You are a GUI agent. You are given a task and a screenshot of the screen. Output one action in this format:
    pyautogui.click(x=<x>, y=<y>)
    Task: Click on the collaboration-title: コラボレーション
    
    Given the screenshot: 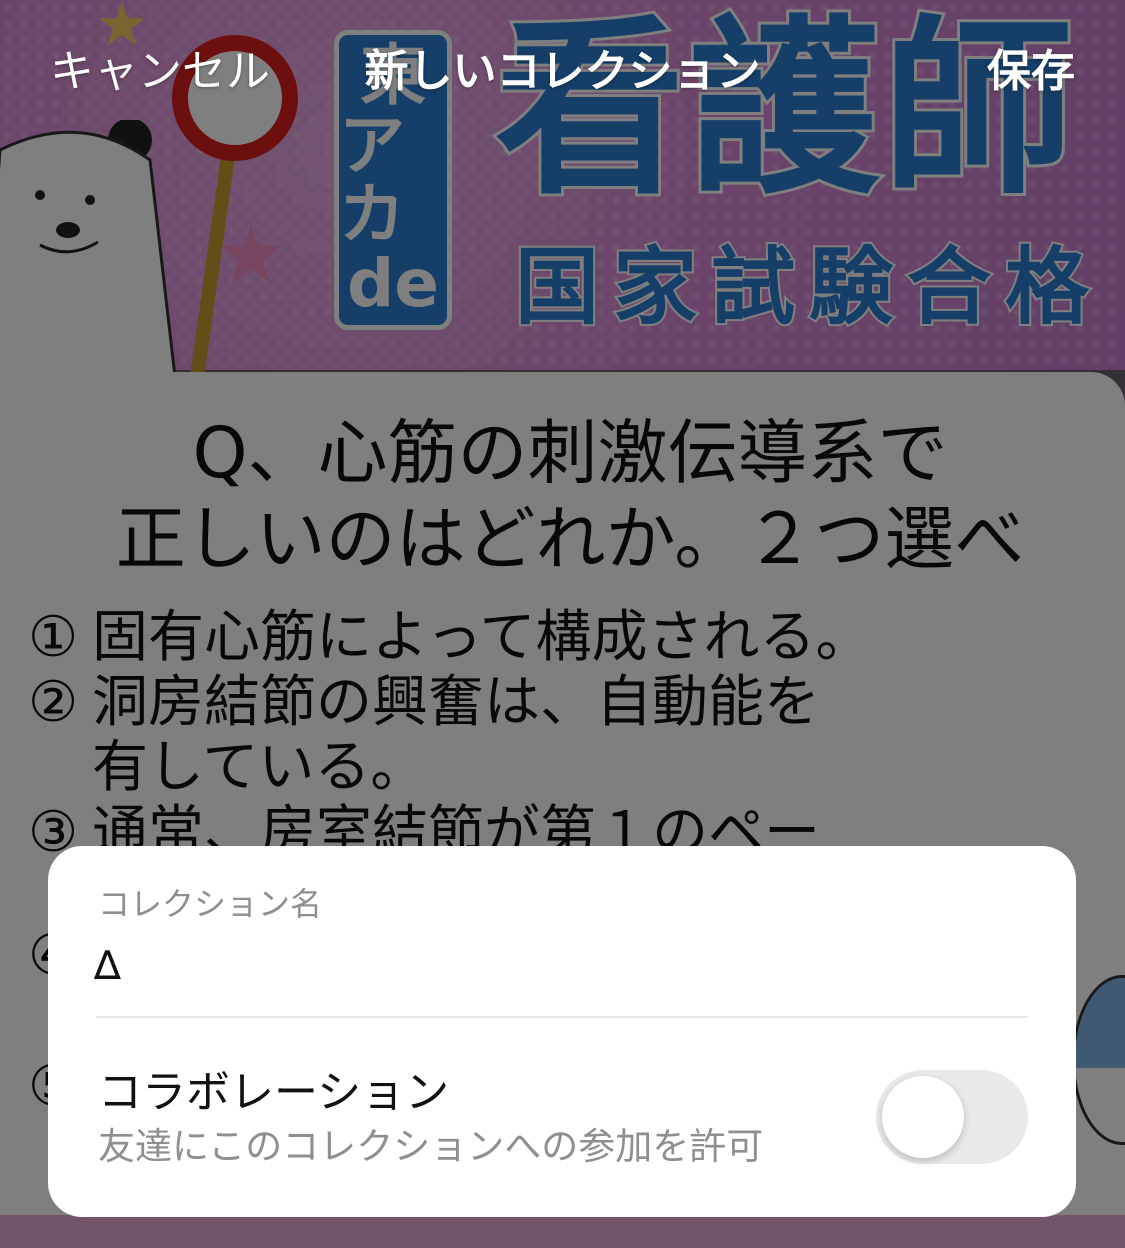 What is the action you would take?
    pyautogui.click(x=274, y=1092)
    